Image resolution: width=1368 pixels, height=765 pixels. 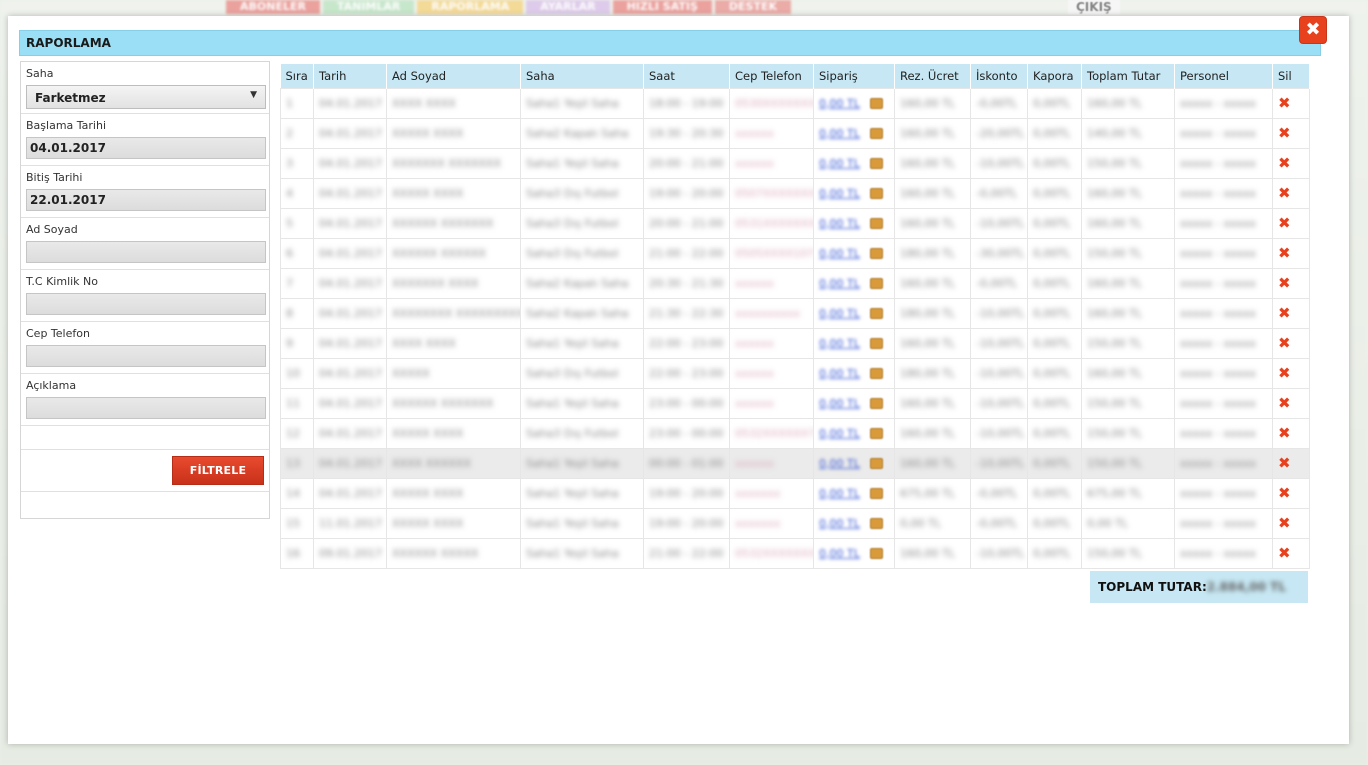 What do you see at coordinates (297, 402) in the screenshot?
I see `table-cell: 11` at bounding box center [297, 402].